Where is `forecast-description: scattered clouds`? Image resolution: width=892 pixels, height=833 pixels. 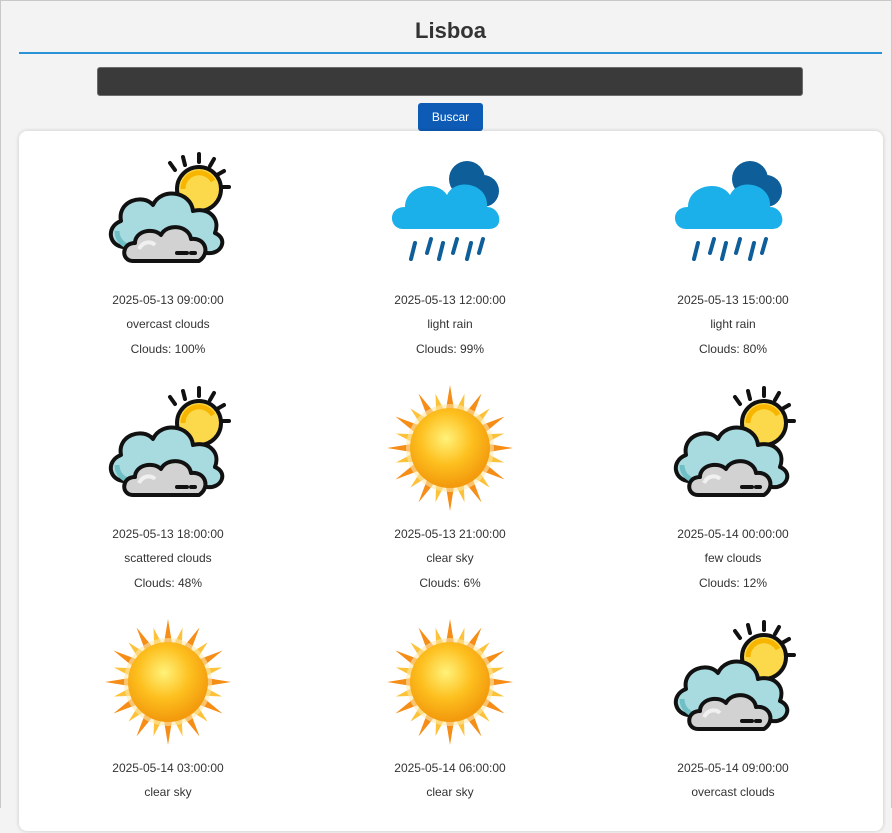 forecast-description: scattered clouds is located at coordinates (168, 558).